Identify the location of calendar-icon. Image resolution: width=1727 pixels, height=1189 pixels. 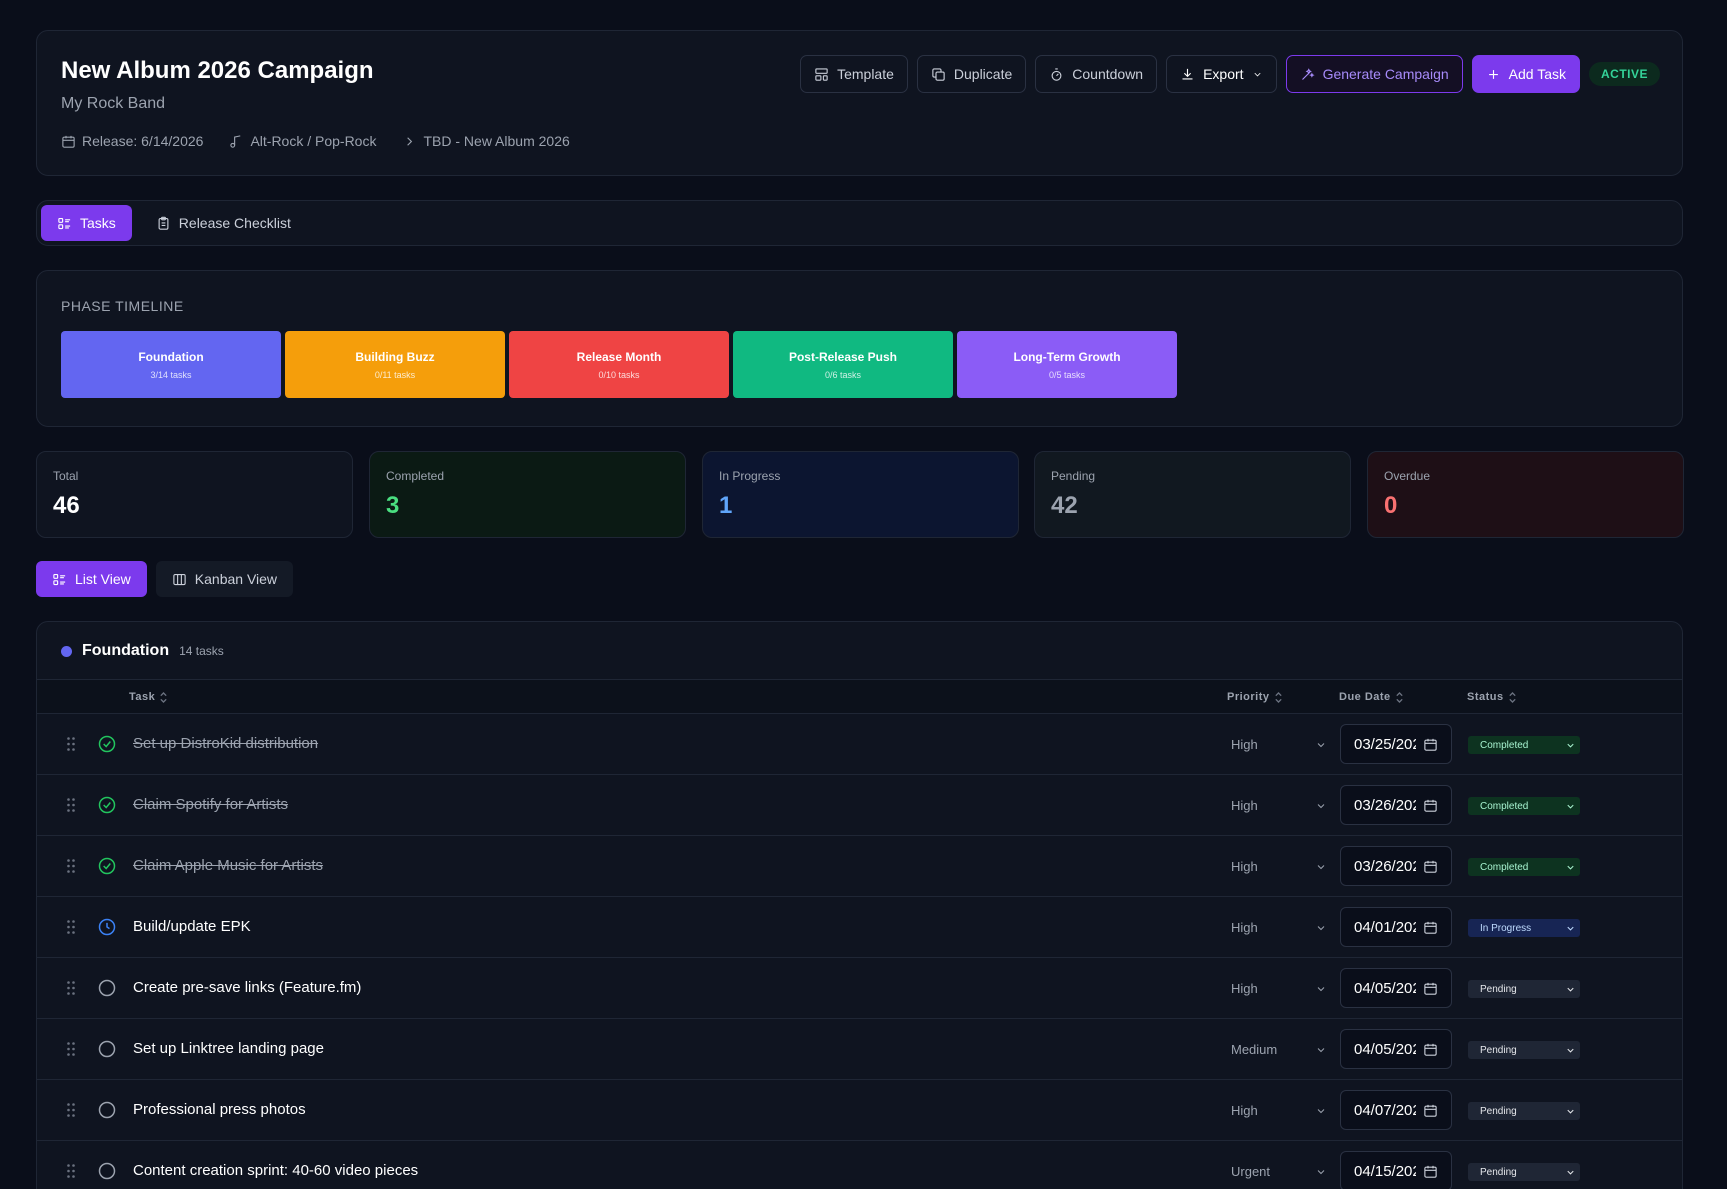
(1430, 805).